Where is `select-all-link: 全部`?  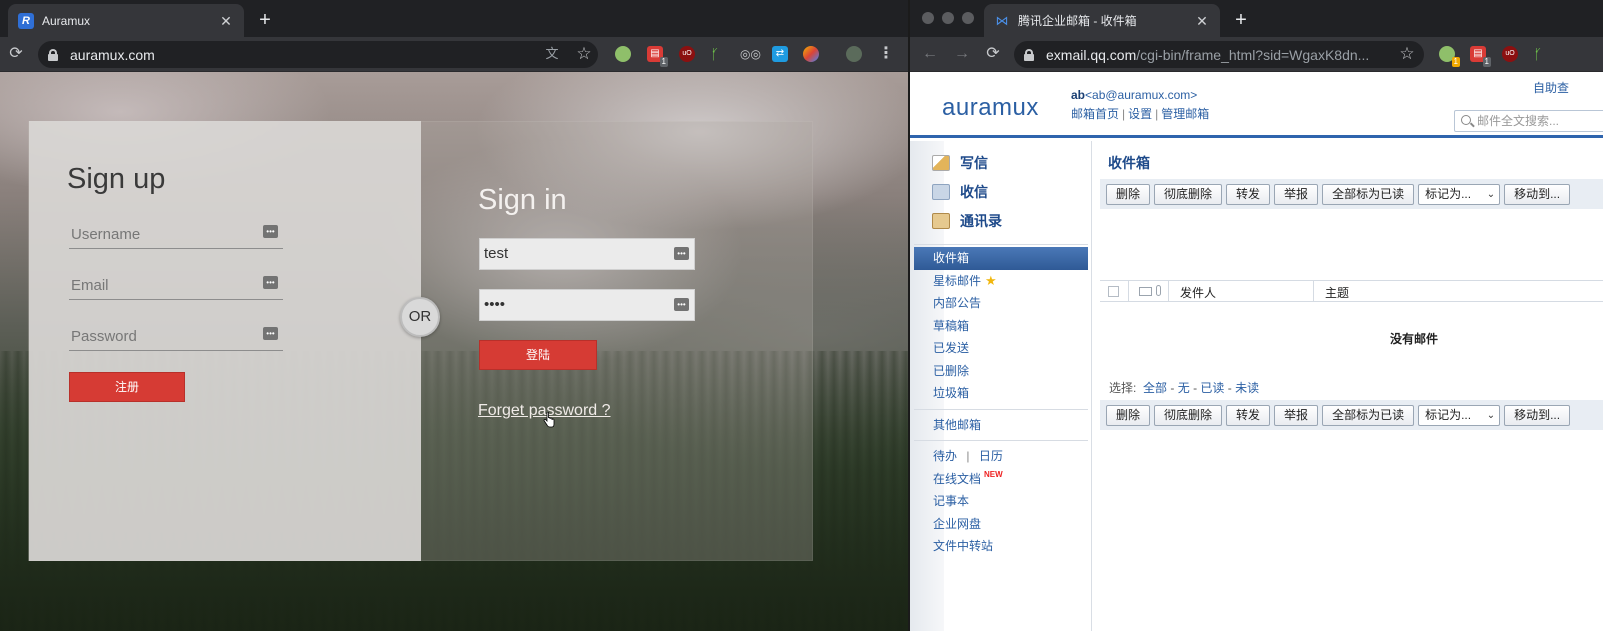
select-all-link: 全部 is located at coordinates (1155, 388).